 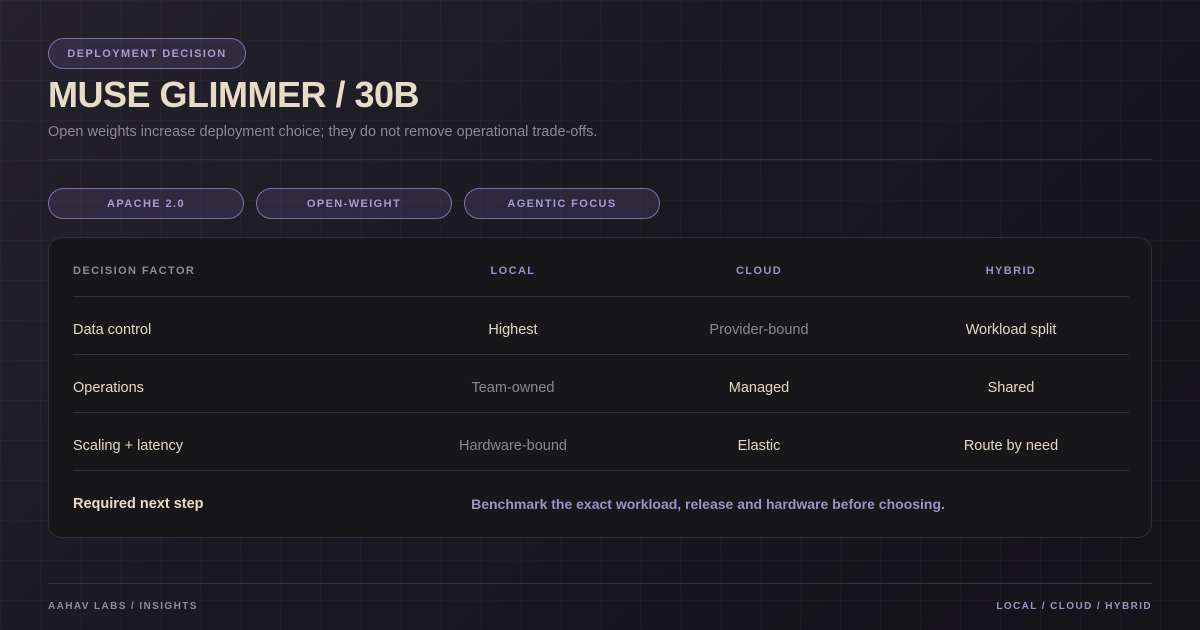 I want to click on cell-hybrid: Shared, so click(x=1011, y=388).